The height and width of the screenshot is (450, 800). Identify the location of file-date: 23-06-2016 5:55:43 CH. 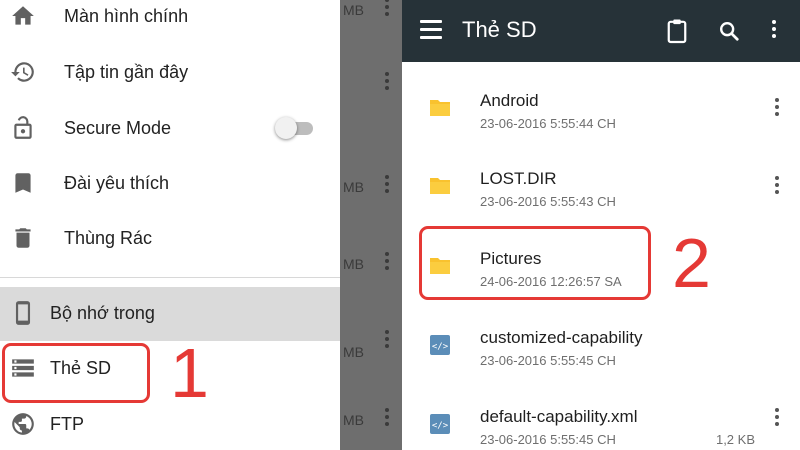
(548, 201).